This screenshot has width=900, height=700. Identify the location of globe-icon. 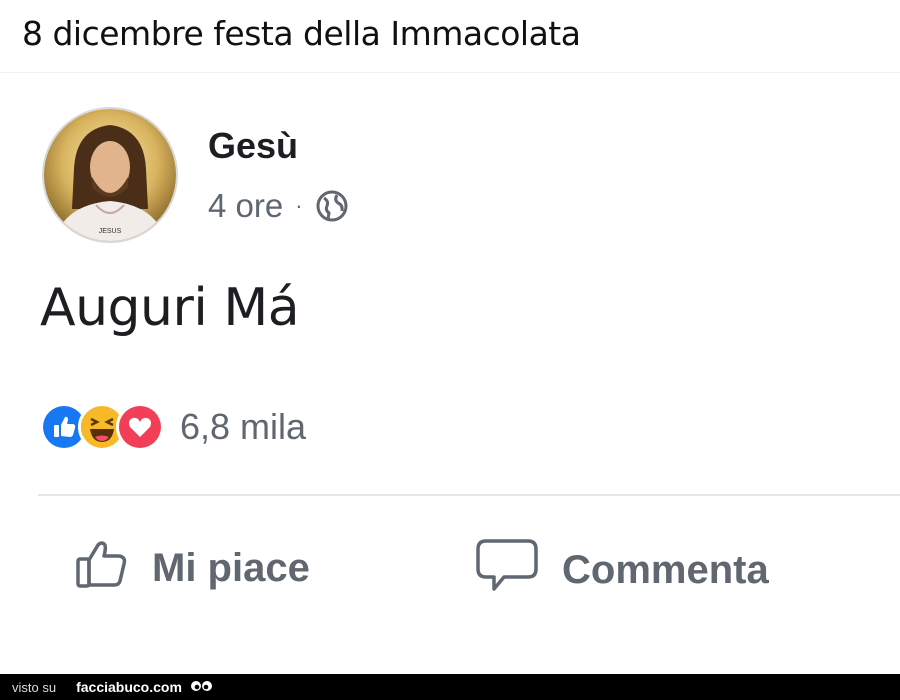
(332, 206).